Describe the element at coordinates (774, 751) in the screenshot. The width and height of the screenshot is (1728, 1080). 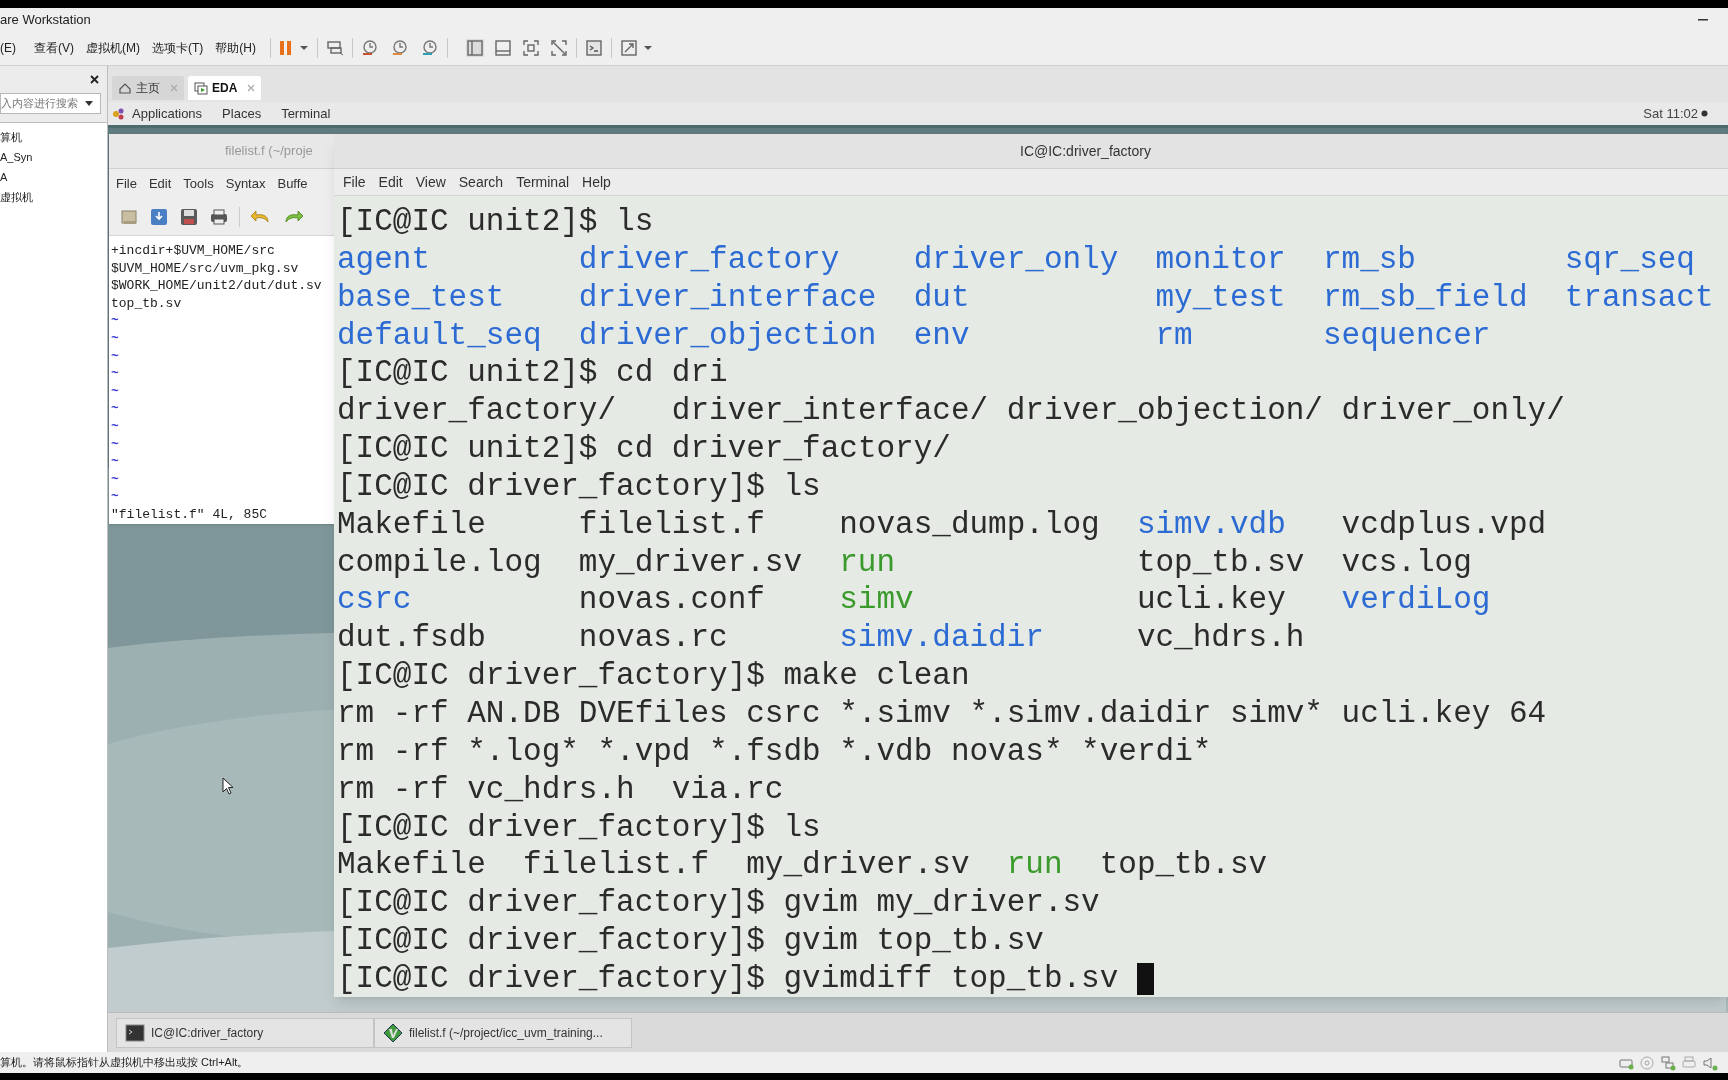
I see `terminal-line: rm -rf *.log* *.vpd *.fsdb *.vdb novas* *verdi*` at that location.